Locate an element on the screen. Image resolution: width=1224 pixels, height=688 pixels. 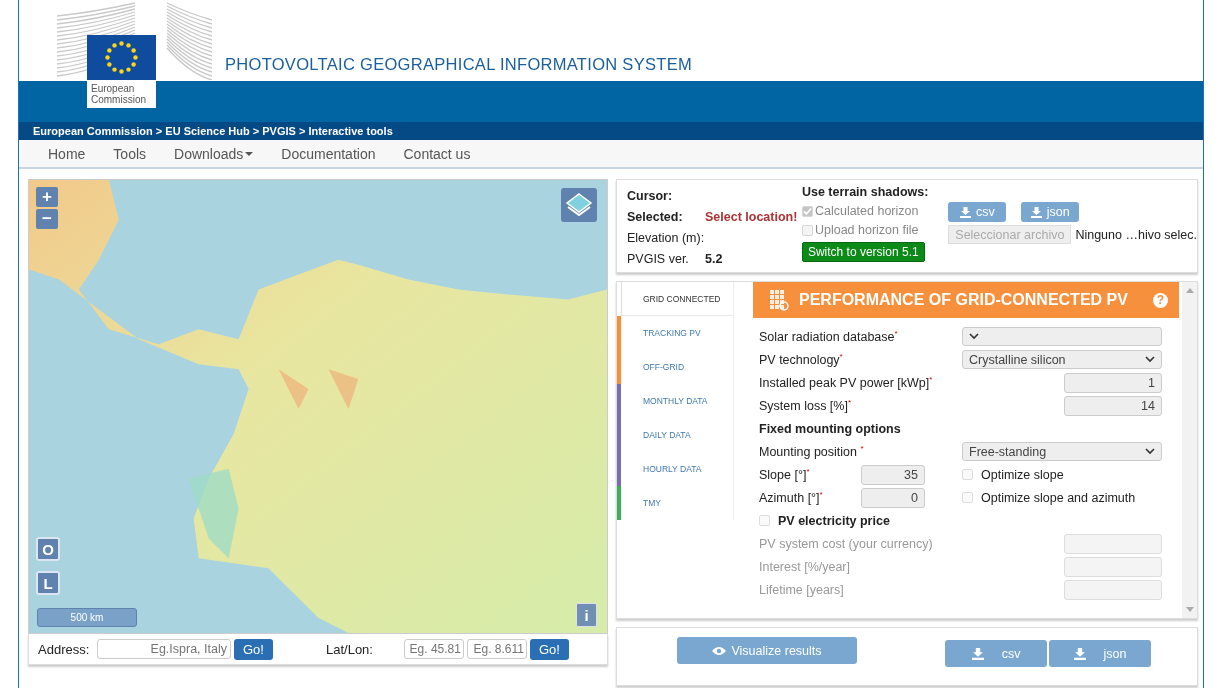
zoom-out-button: − is located at coordinates (47, 219).